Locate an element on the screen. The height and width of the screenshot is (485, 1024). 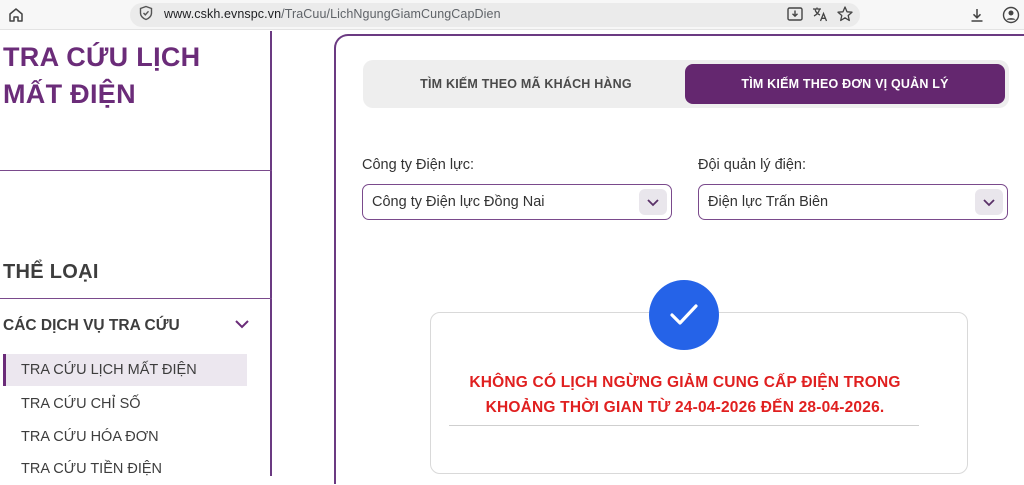
translate-icon is located at coordinates (820, 14).